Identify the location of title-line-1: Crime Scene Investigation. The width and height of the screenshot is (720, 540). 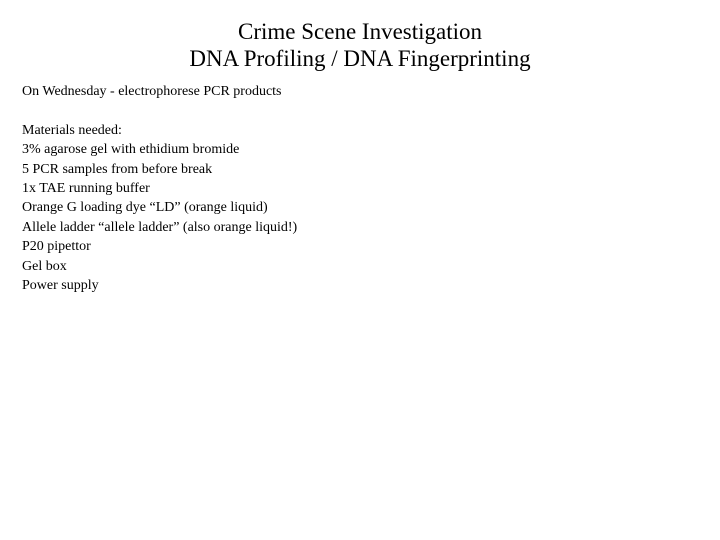
(360, 31).